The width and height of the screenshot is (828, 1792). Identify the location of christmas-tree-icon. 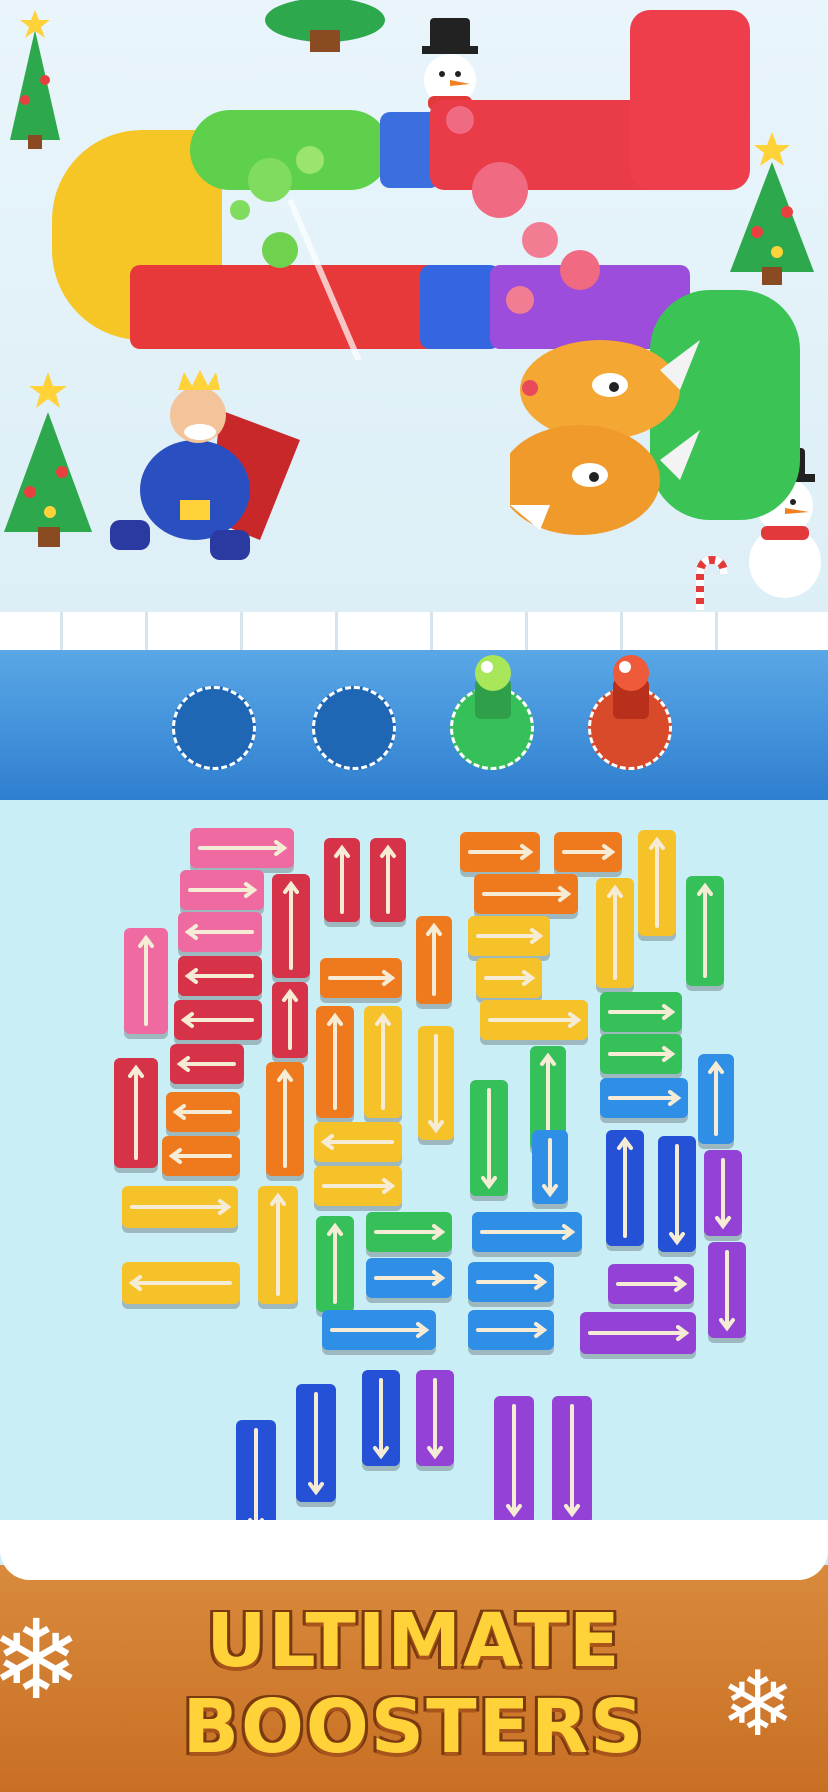
(325, 26).